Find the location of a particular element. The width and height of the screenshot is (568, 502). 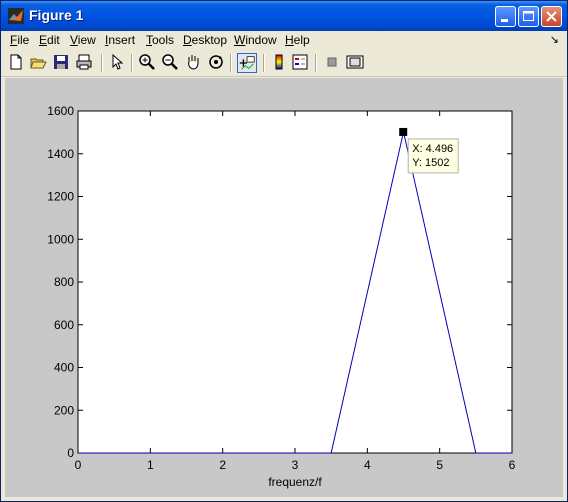

edit-plot-arrow-icon is located at coordinates (117, 62).